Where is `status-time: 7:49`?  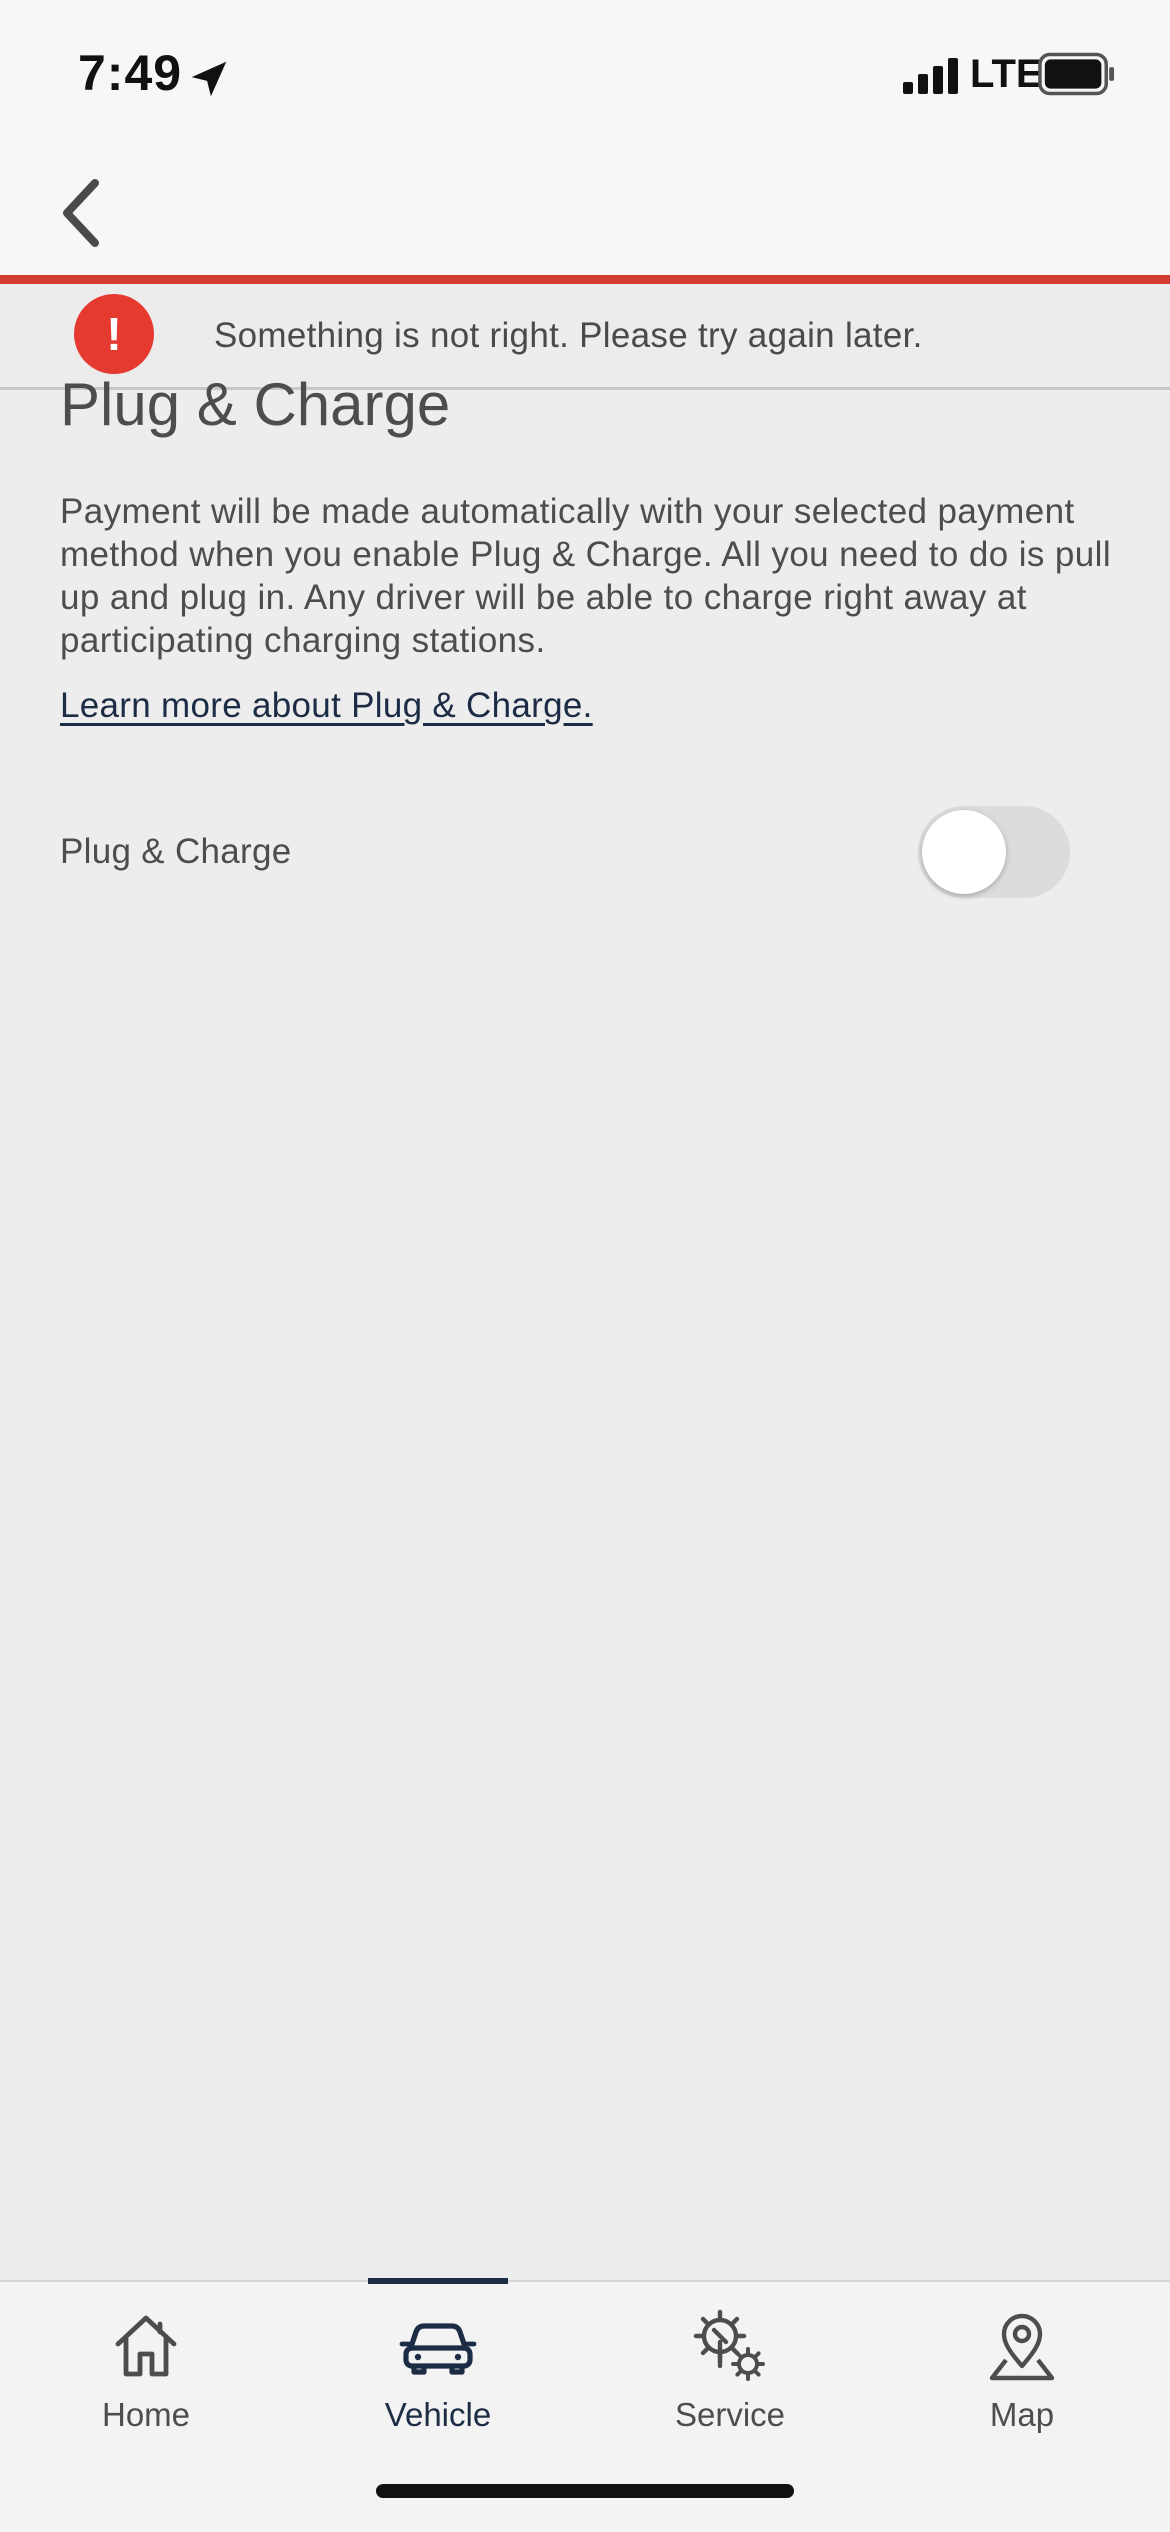
status-time: 7:49 is located at coordinates (130, 73).